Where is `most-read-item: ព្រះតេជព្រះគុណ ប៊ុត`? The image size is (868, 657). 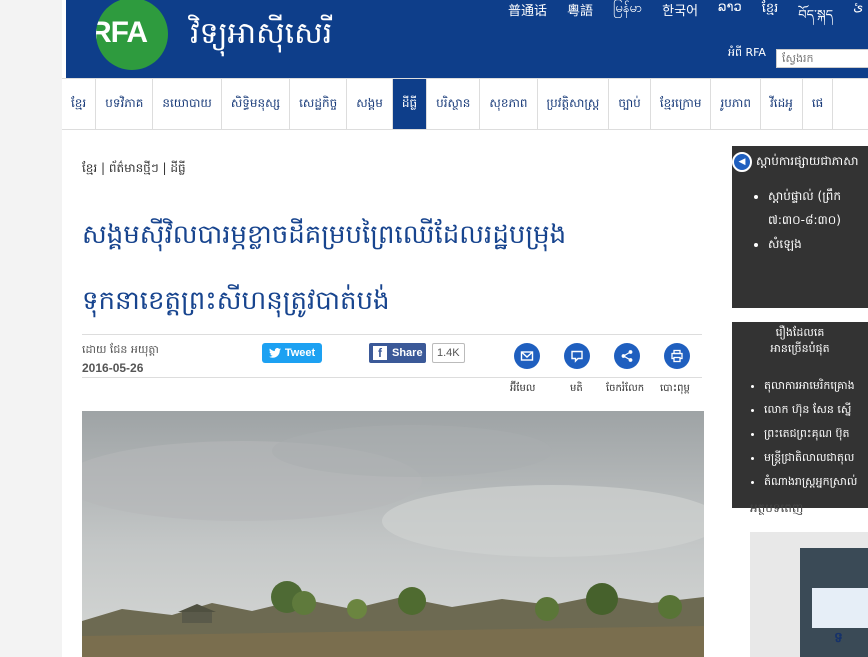 most-read-item: ព្រះតេជព្រះគុណ ប៊ុត is located at coordinates (810, 434).